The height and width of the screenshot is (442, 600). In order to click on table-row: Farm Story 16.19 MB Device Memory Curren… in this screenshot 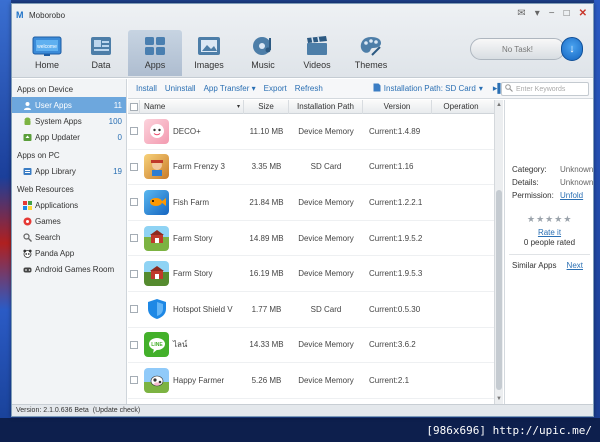, I will do `click(311, 274)`.